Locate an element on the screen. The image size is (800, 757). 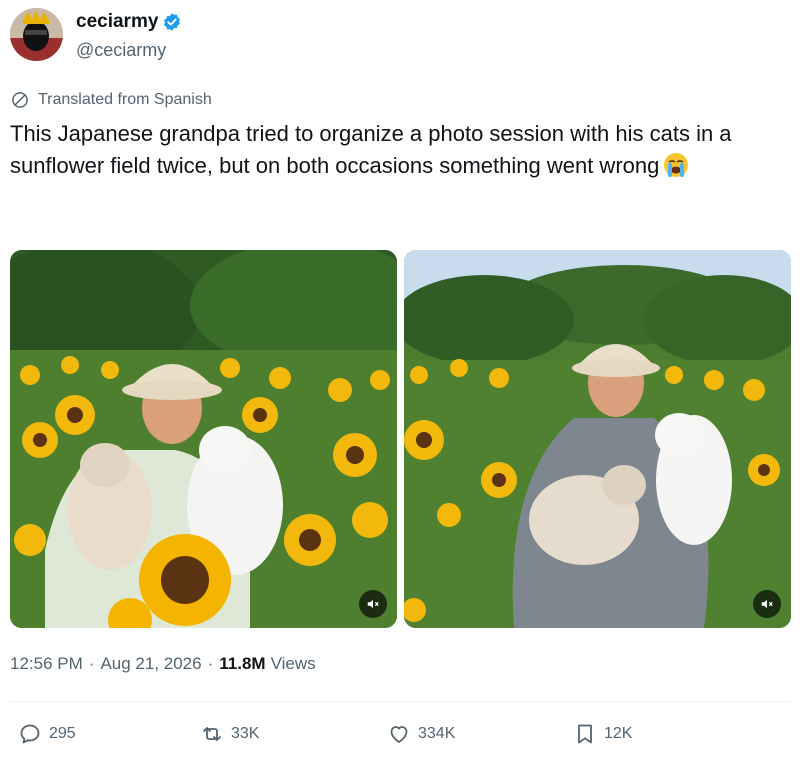
translation-note: Translated from Spanish is located at coordinates (111, 100).